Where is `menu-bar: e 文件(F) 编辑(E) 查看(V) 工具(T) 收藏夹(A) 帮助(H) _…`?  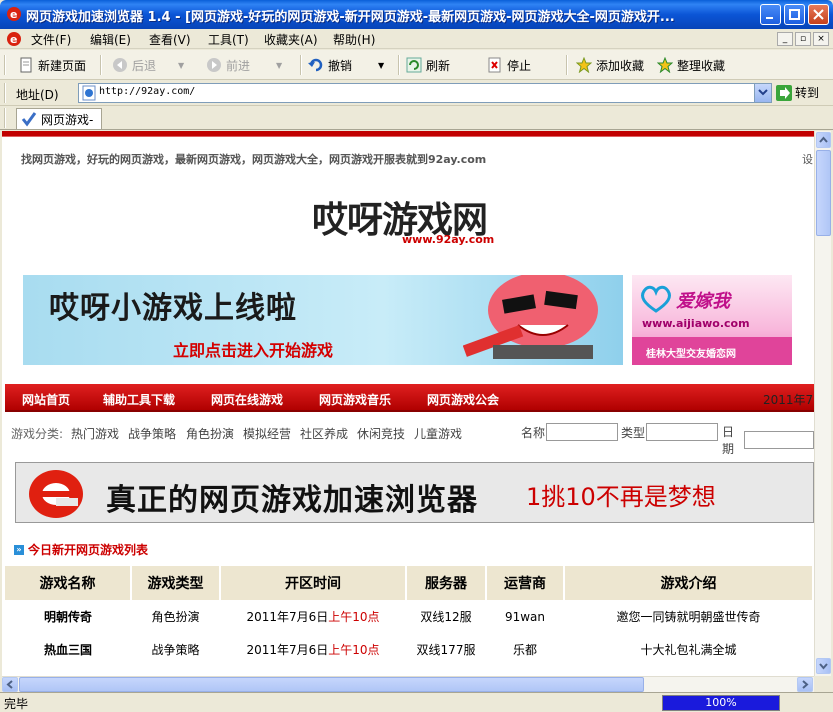
menu-bar: e 文件(F) 编辑(E) 查看(V) 工具(T) 收藏夹(A) 帮助(H) _… is located at coordinates (416, 39).